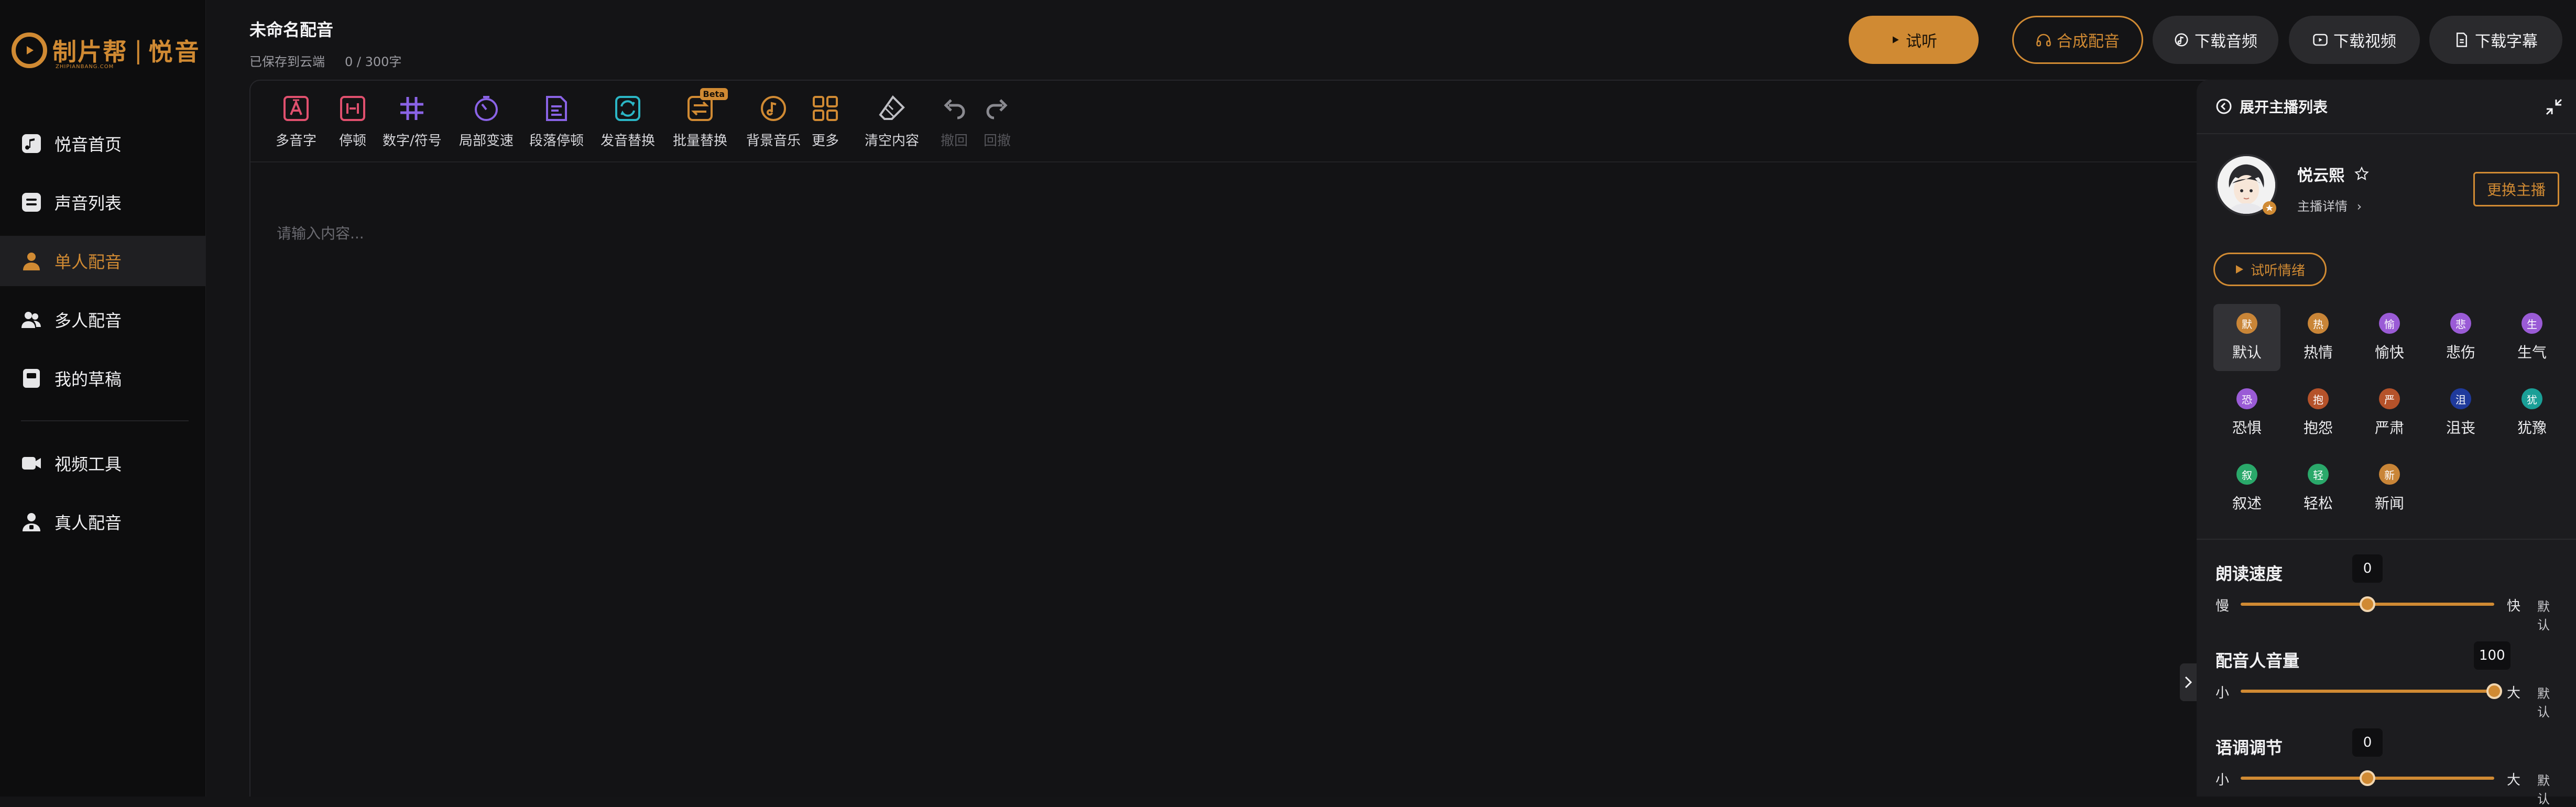  I want to click on list-icon, so click(32, 203).